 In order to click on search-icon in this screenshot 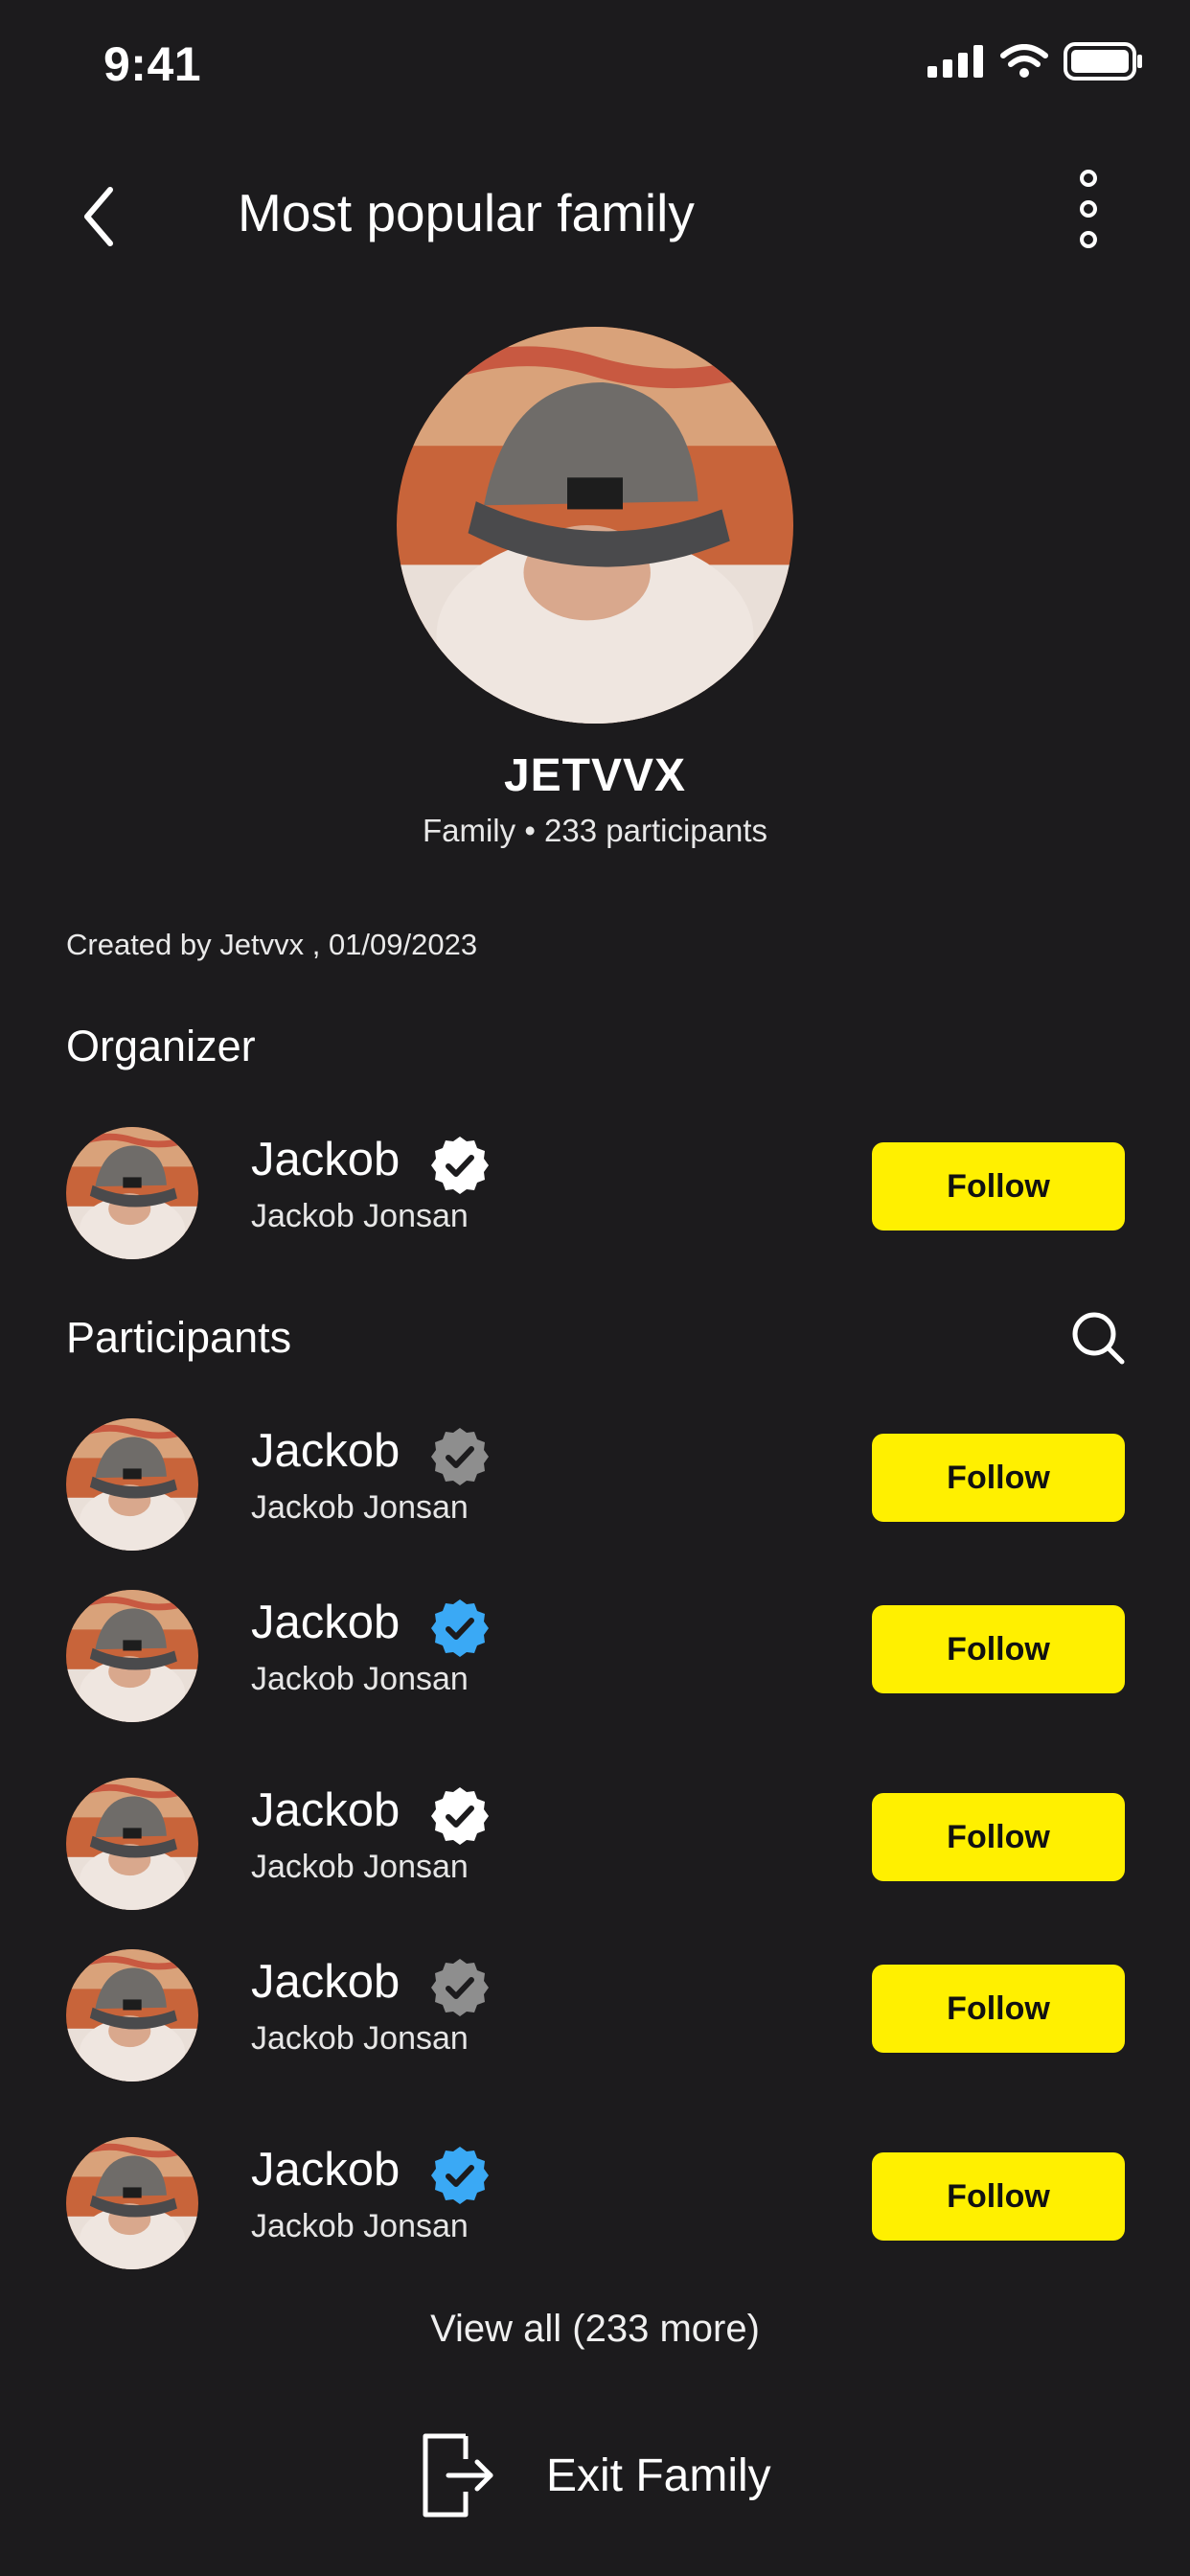, I will do `click(1098, 1338)`.